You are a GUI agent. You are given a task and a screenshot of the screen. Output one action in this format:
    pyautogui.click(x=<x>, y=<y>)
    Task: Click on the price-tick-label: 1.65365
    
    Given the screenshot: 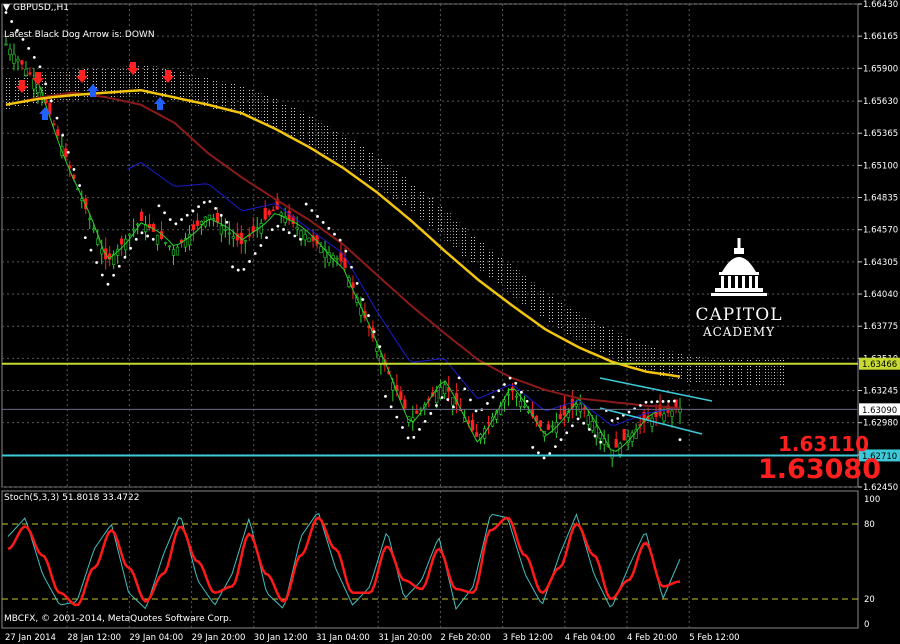 What is the action you would take?
    pyautogui.click(x=880, y=134)
    